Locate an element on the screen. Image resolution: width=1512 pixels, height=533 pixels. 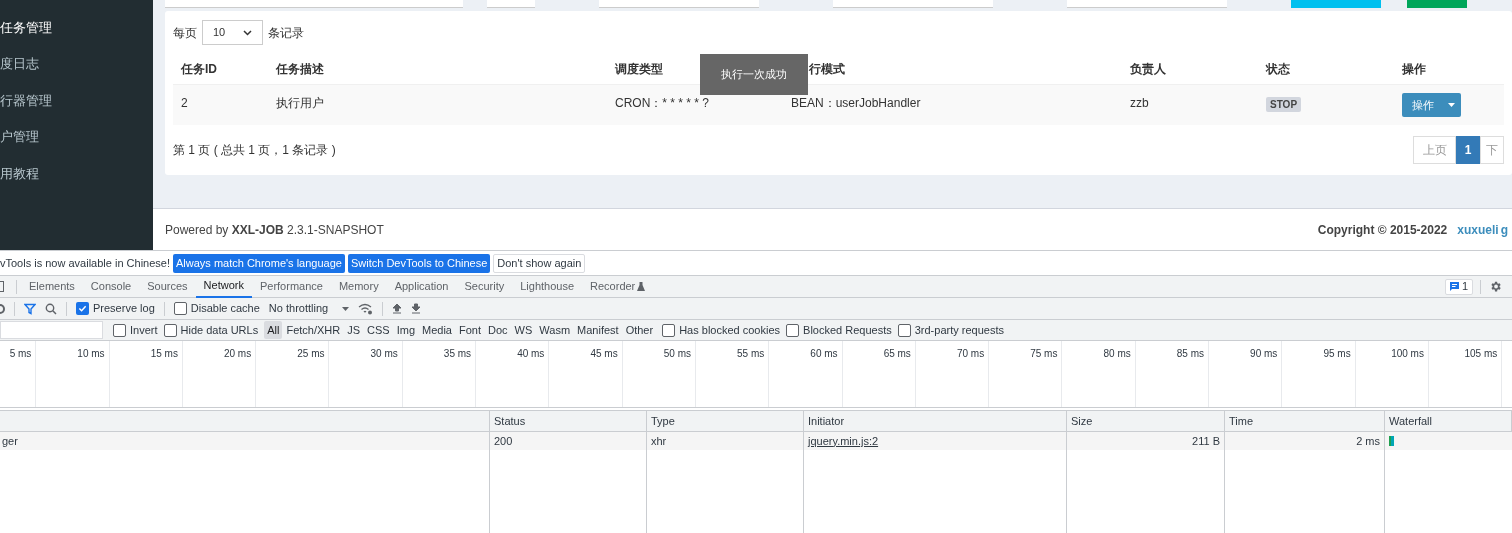
time-tick-label: 20 ms is located at coordinates (237, 354).